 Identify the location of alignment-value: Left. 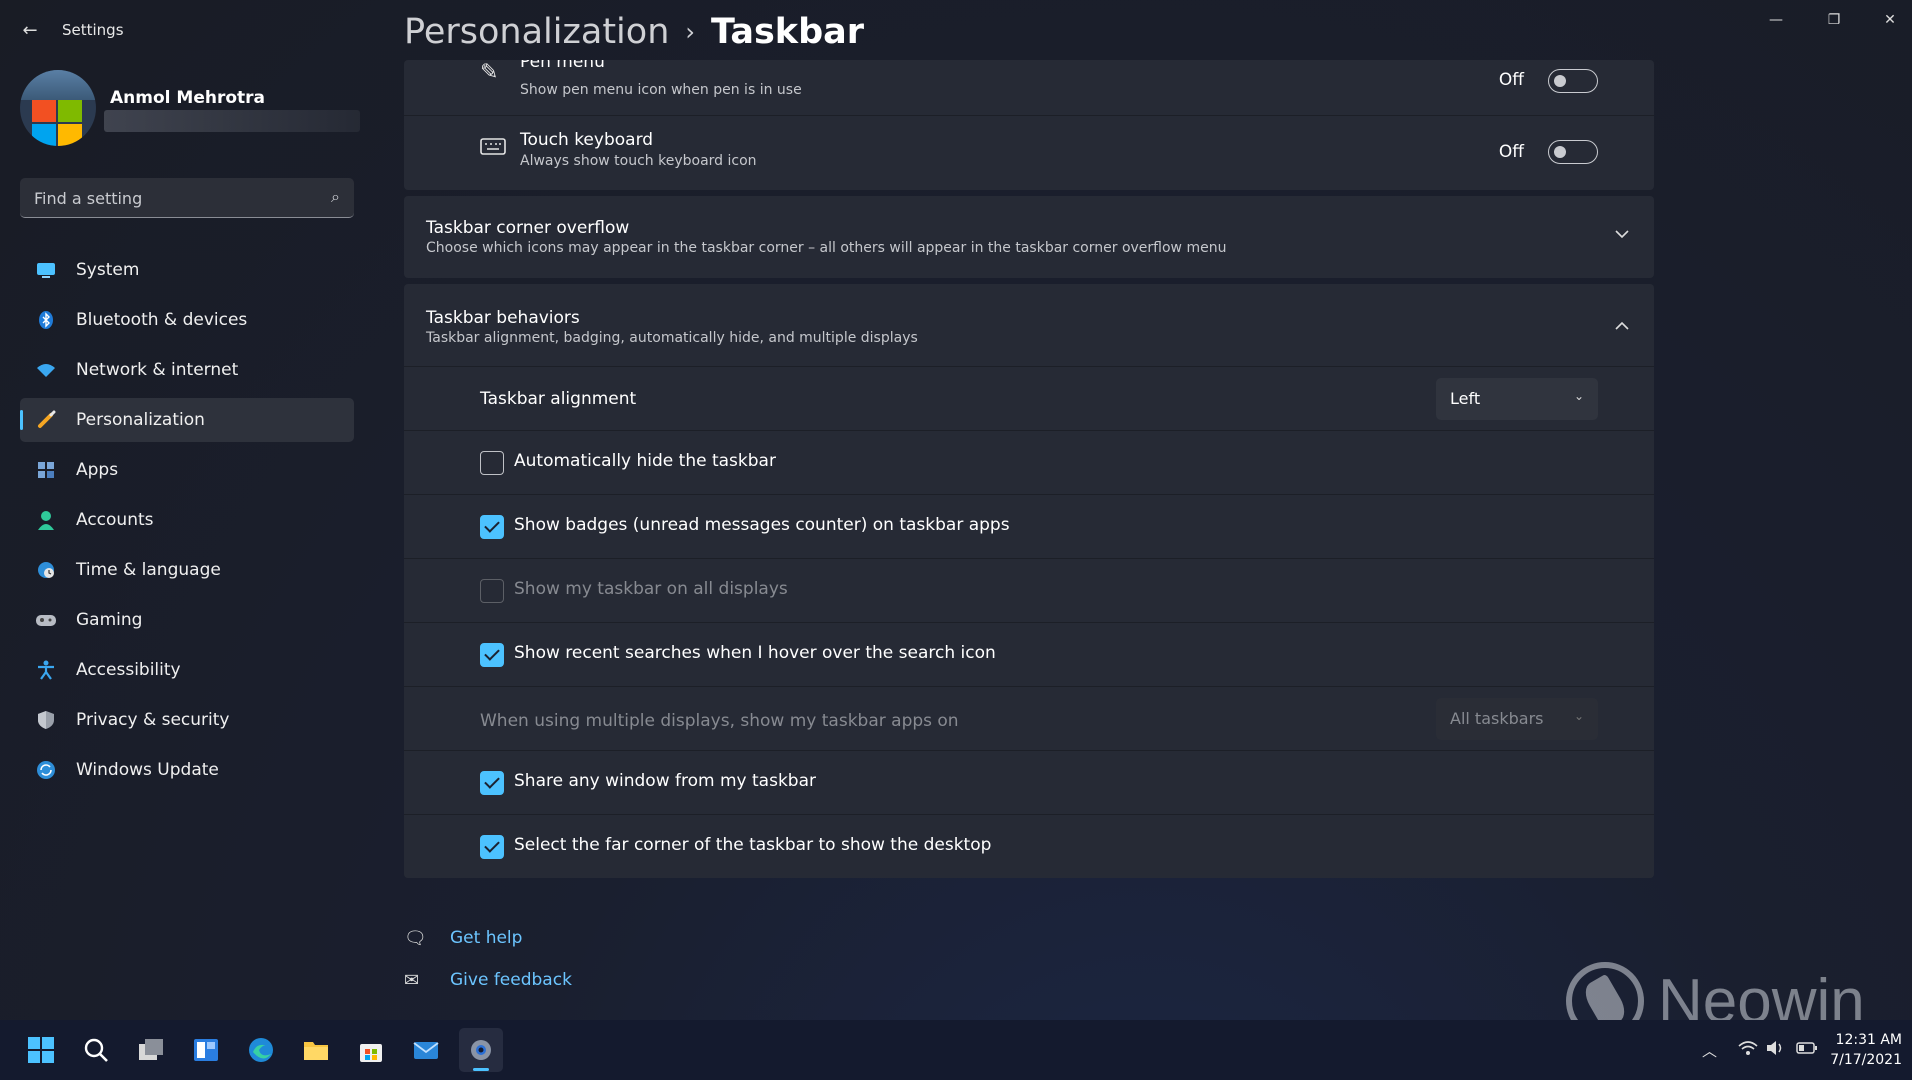
(1465, 398).